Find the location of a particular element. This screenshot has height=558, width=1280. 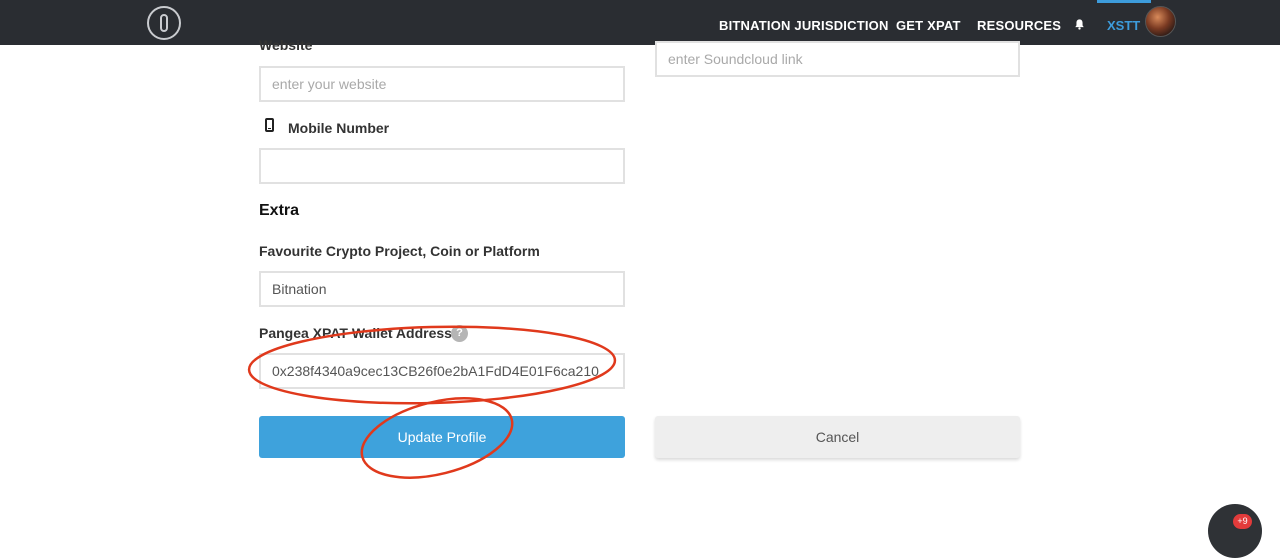

soundcloud-input: enter Soundcloud link is located at coordinates (837, 59).